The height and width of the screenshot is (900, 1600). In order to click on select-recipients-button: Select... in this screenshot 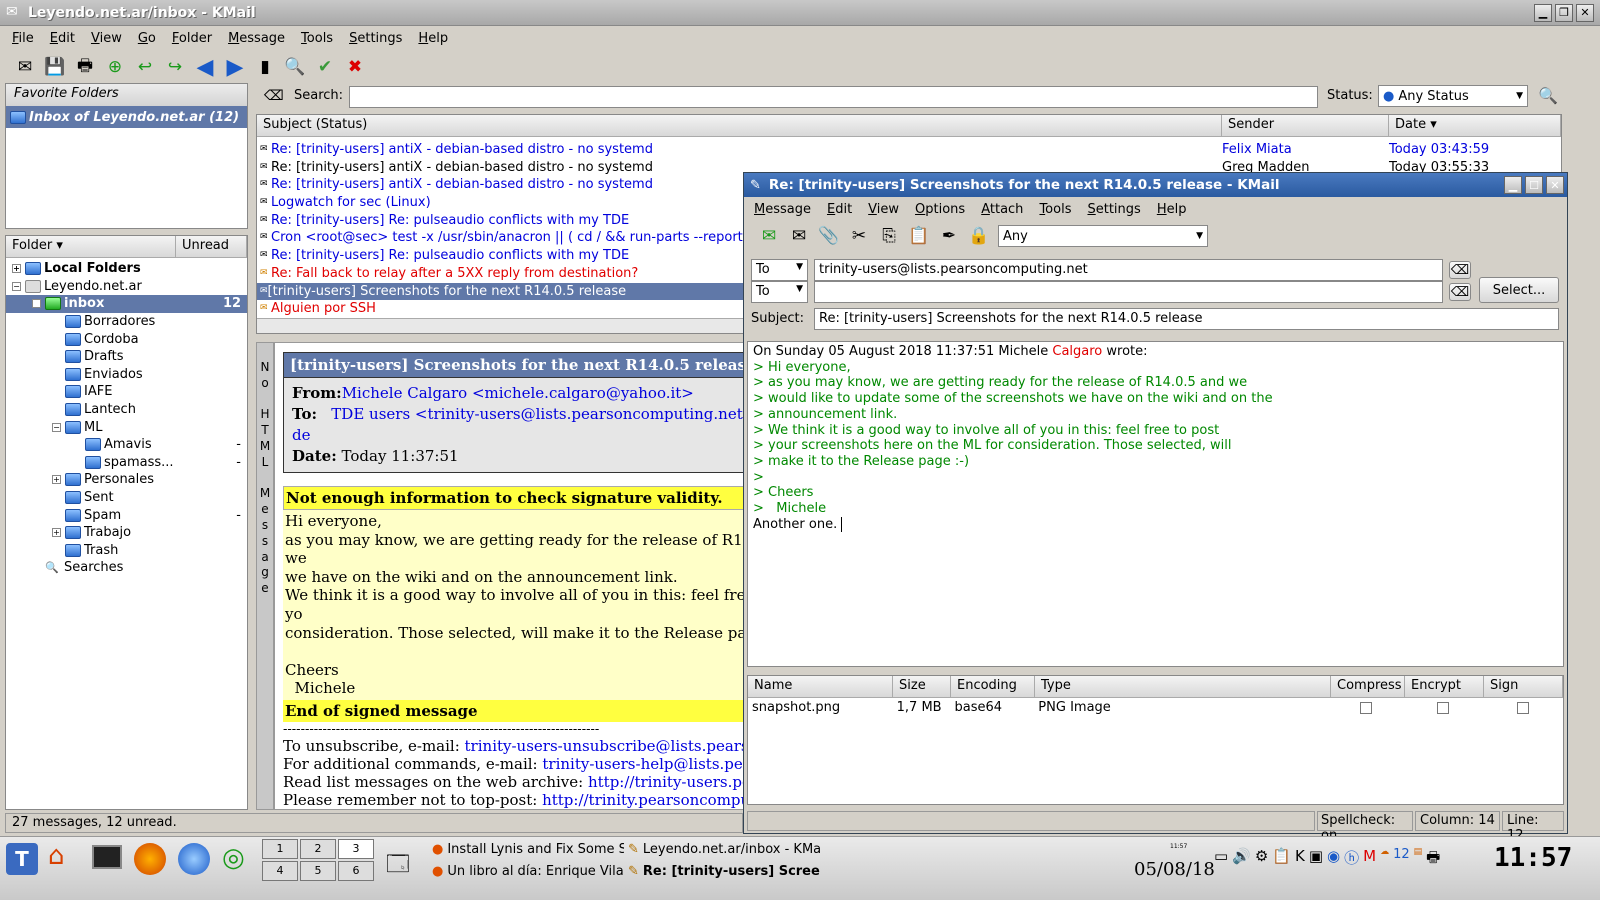, I will do `click(1519, 290)`.